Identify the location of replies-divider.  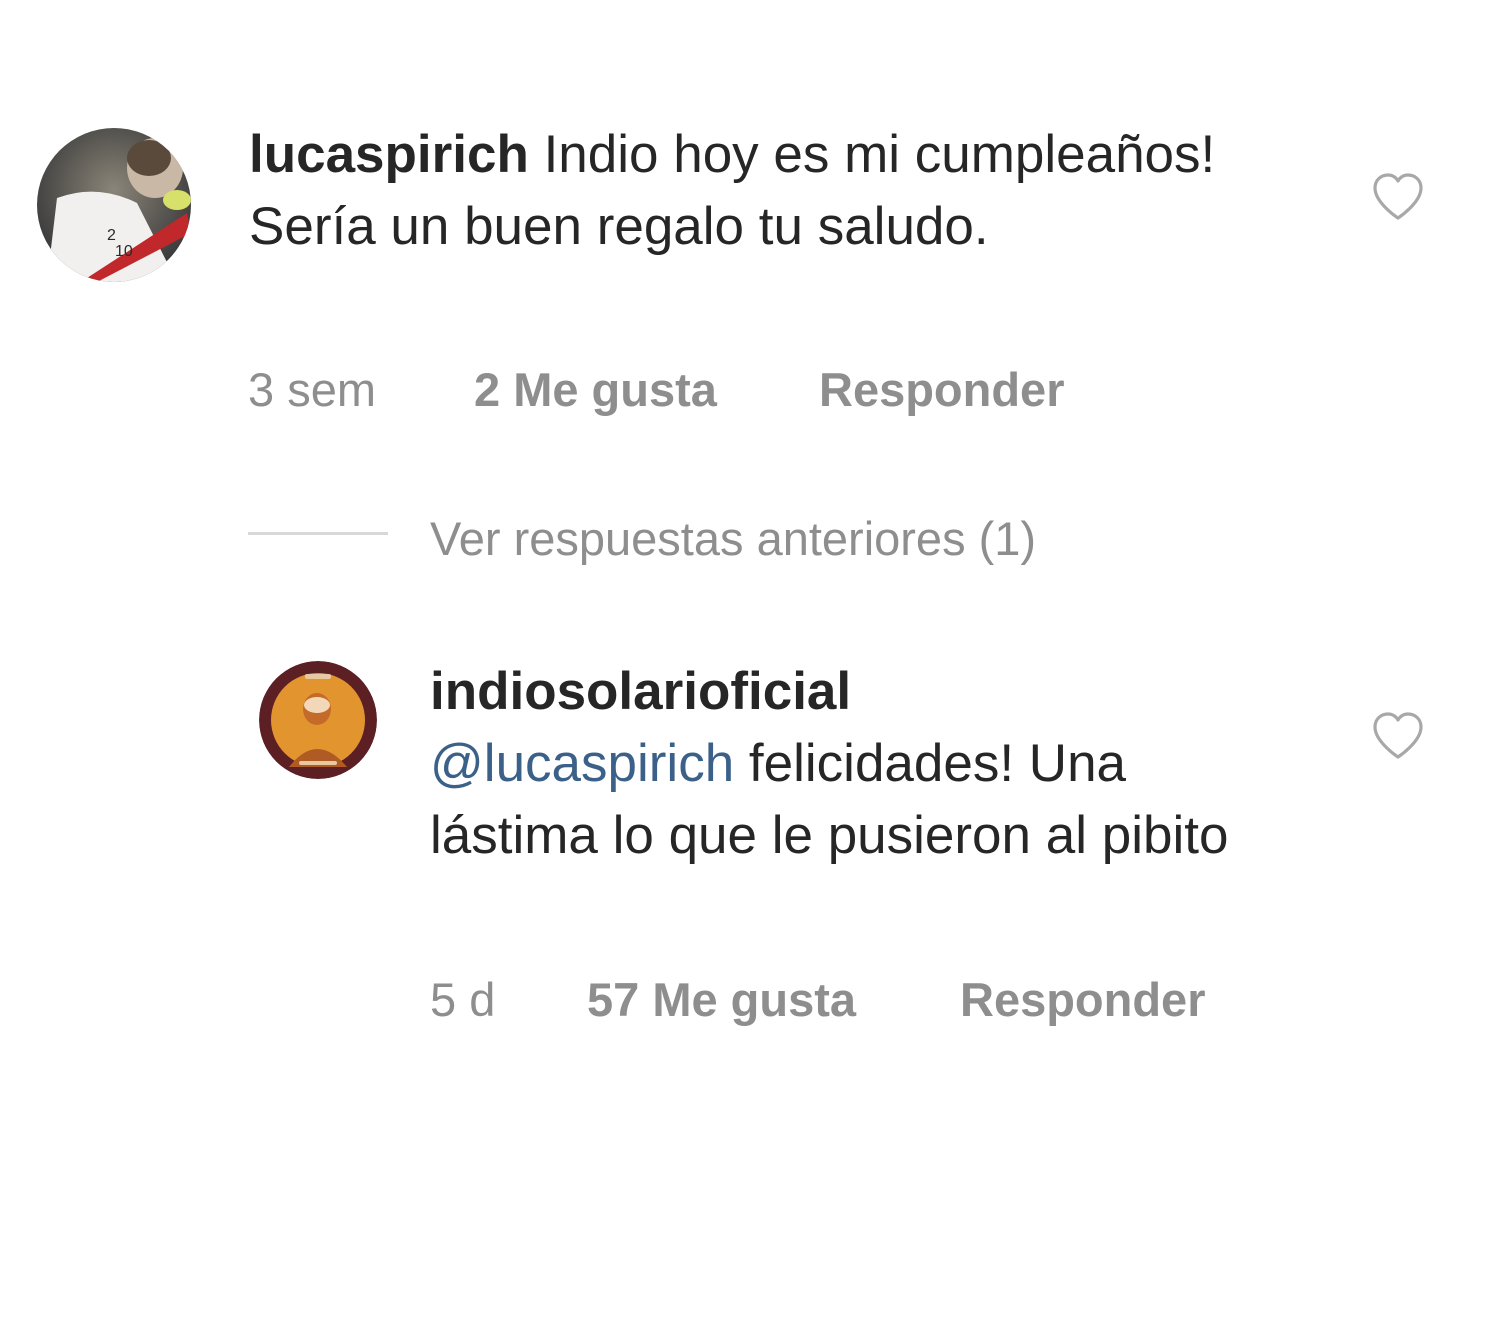
(318, 533).